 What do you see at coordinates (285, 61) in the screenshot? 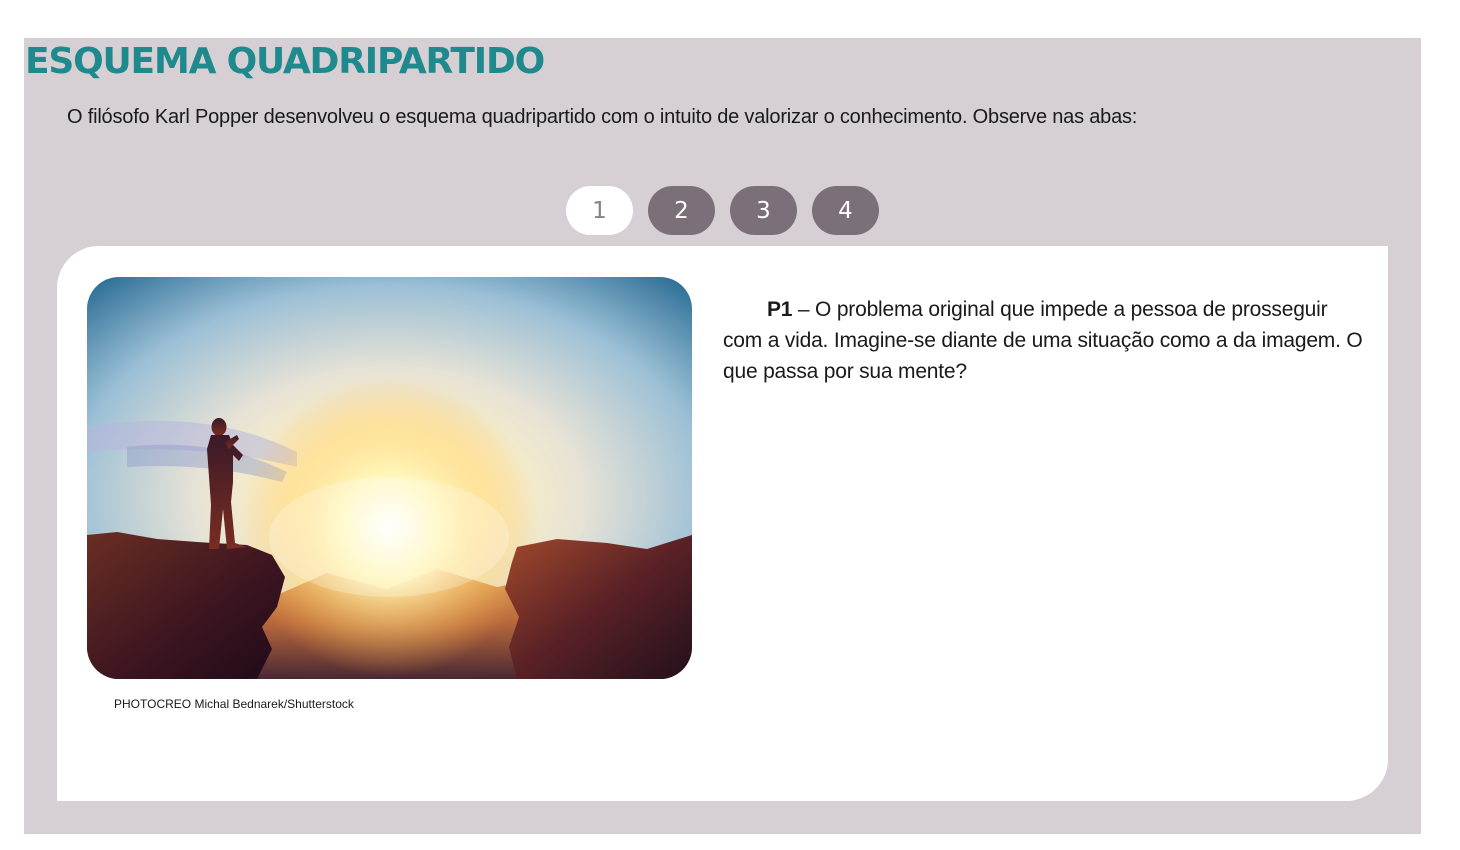
I see `page-title: ESQUEMA QUADRIPARTIDO` at bounding box center [285, 61].